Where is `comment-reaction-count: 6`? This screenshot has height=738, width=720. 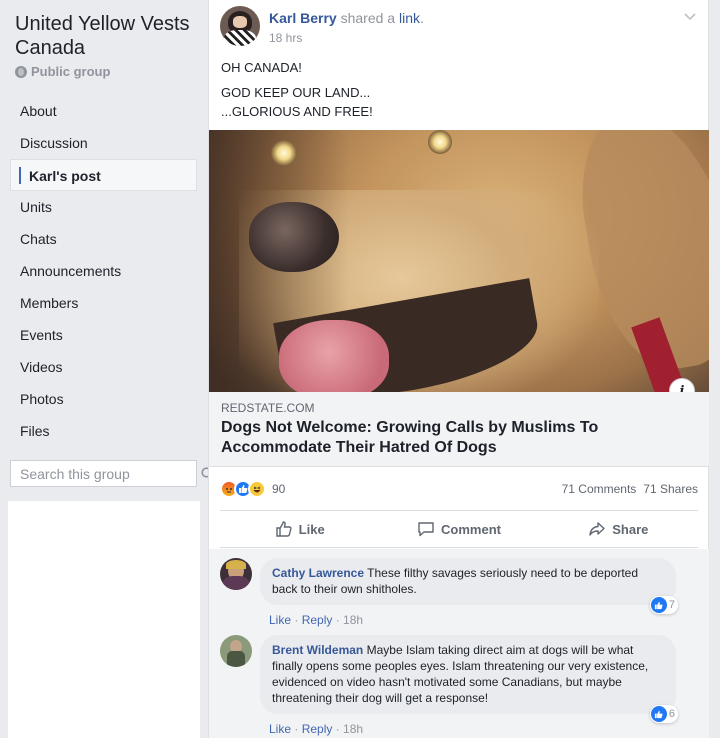 comment-reaction-count: 6 is located at coordinates (671, 714).